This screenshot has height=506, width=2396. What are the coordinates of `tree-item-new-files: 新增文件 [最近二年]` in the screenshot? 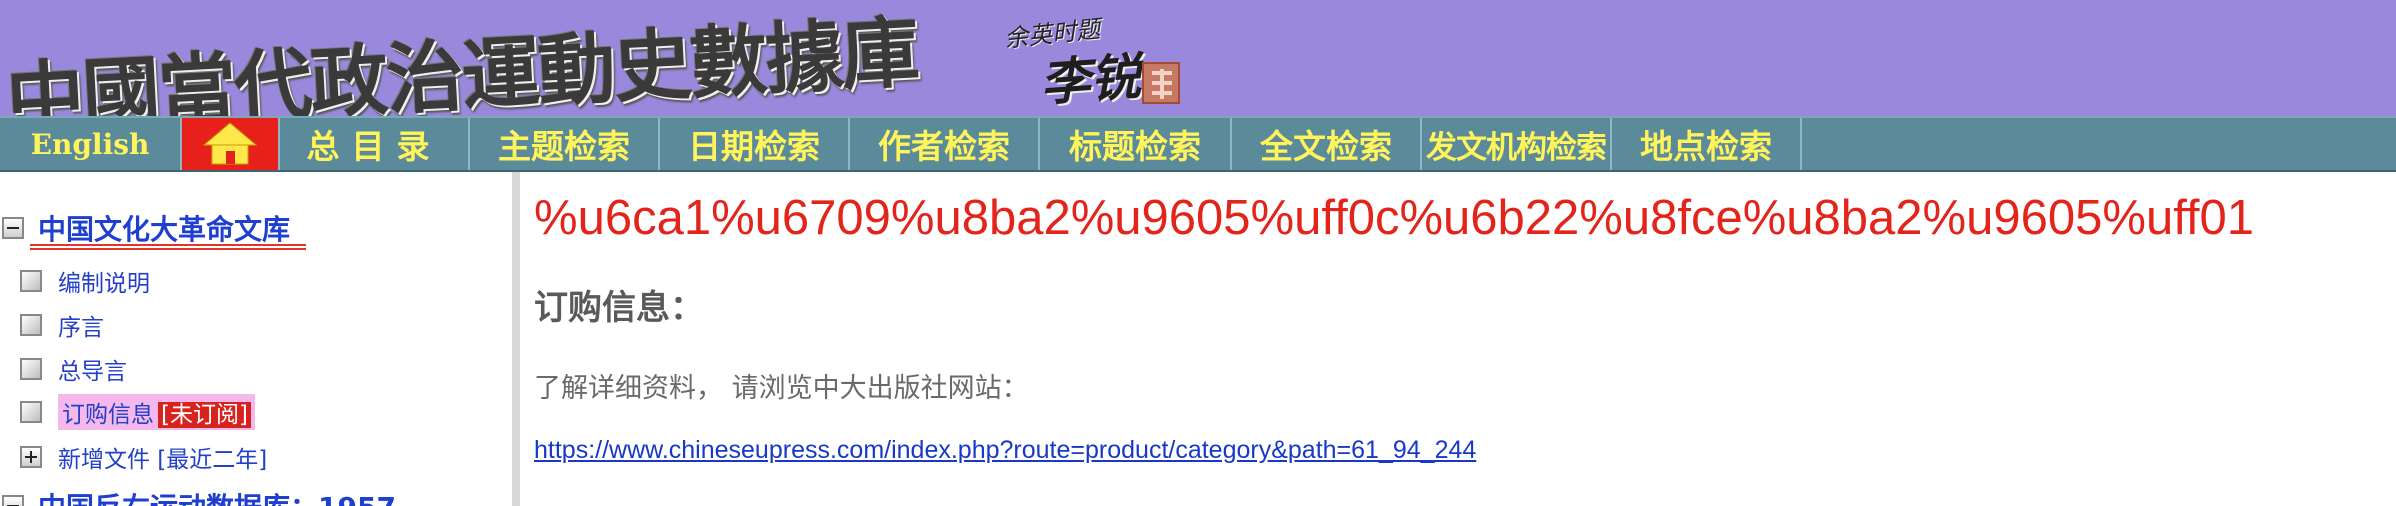 It's located at (143, 457).